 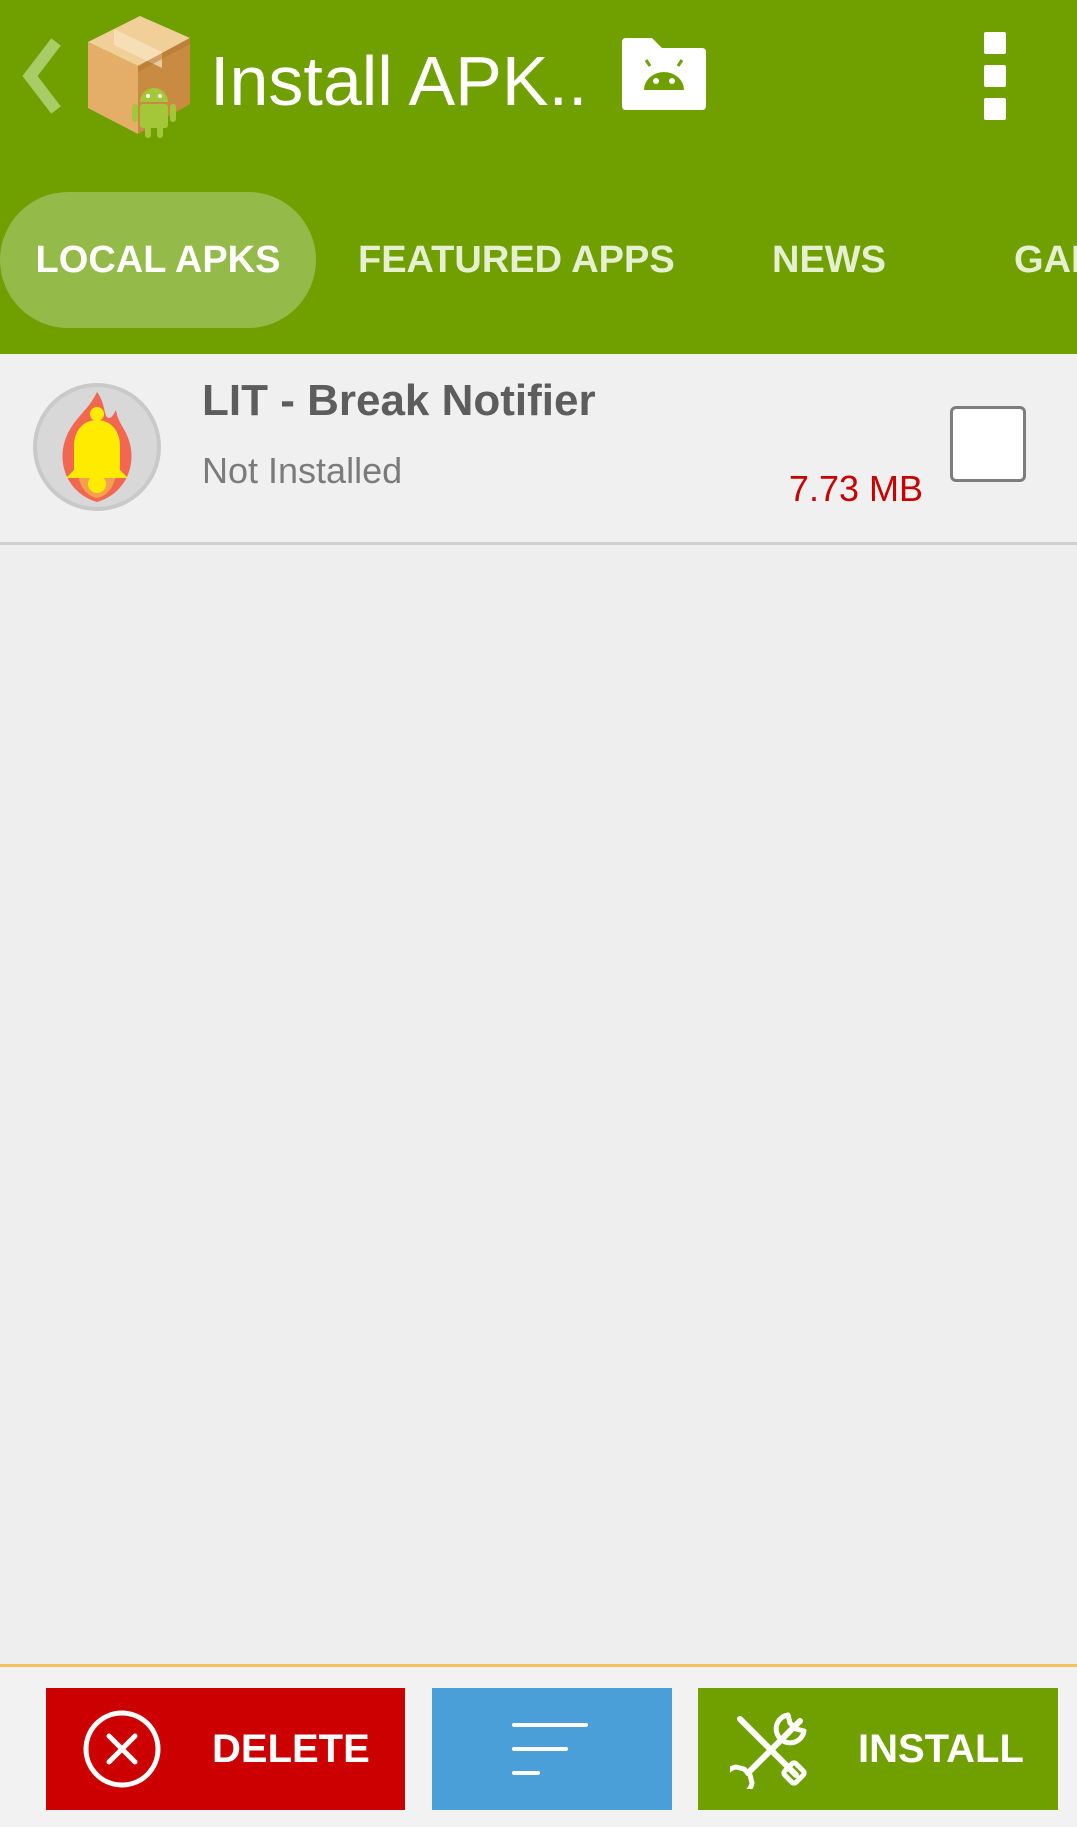 I want to click on apk-install-status: Not Installed, so click(x=302, y=470).